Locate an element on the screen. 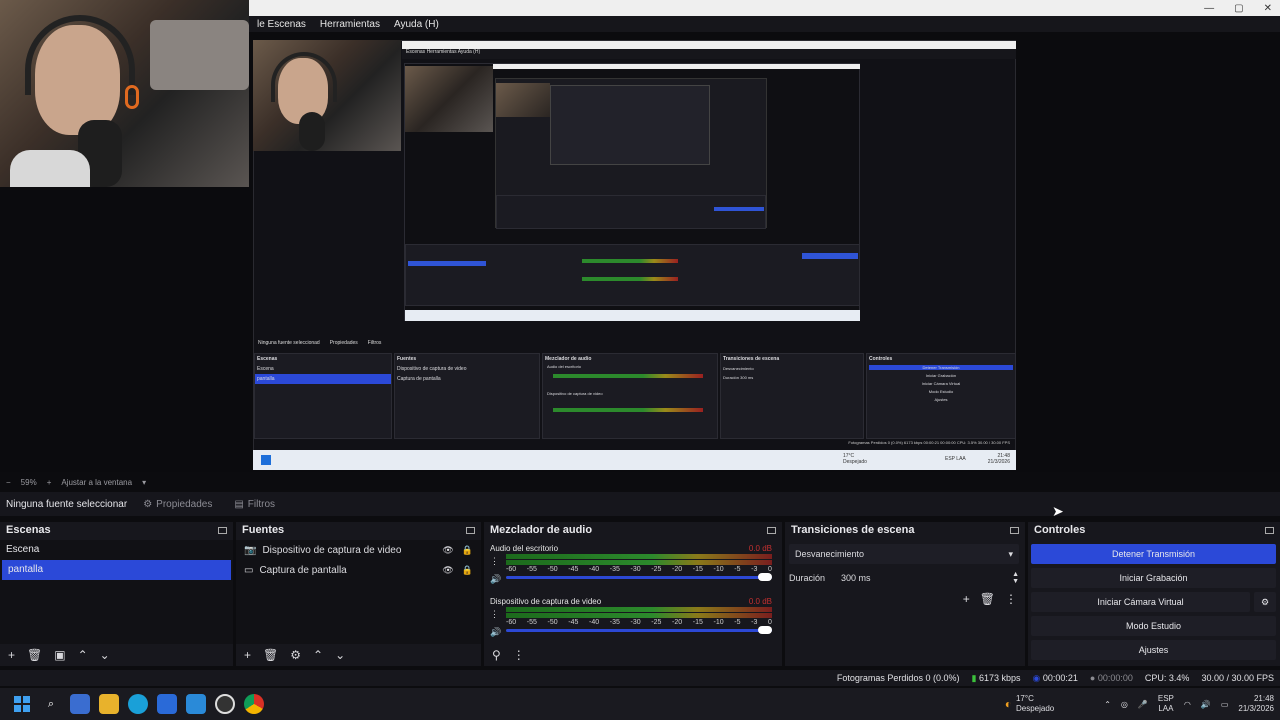 The image size is (1280, 720). weather-widget: ◐ 17°C Despejado is located at coordinates (1030, 704).